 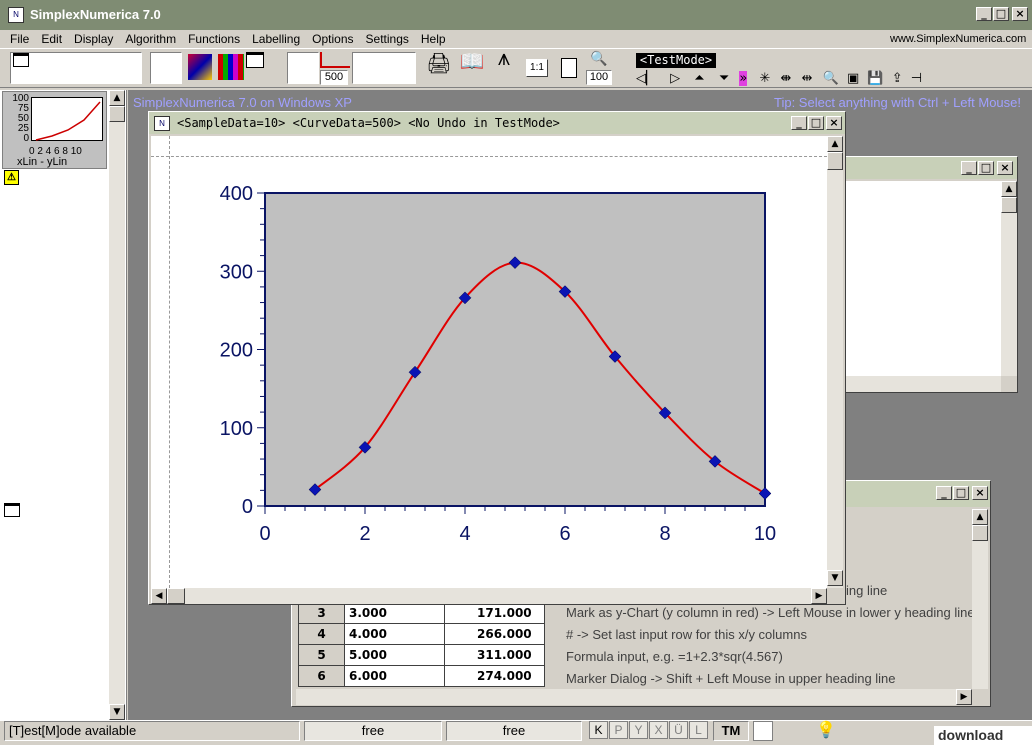 What do you see at coordinates (1020, 14) in the screenshot?
I see `close-button: ×` at bounding box center [1020, 14].